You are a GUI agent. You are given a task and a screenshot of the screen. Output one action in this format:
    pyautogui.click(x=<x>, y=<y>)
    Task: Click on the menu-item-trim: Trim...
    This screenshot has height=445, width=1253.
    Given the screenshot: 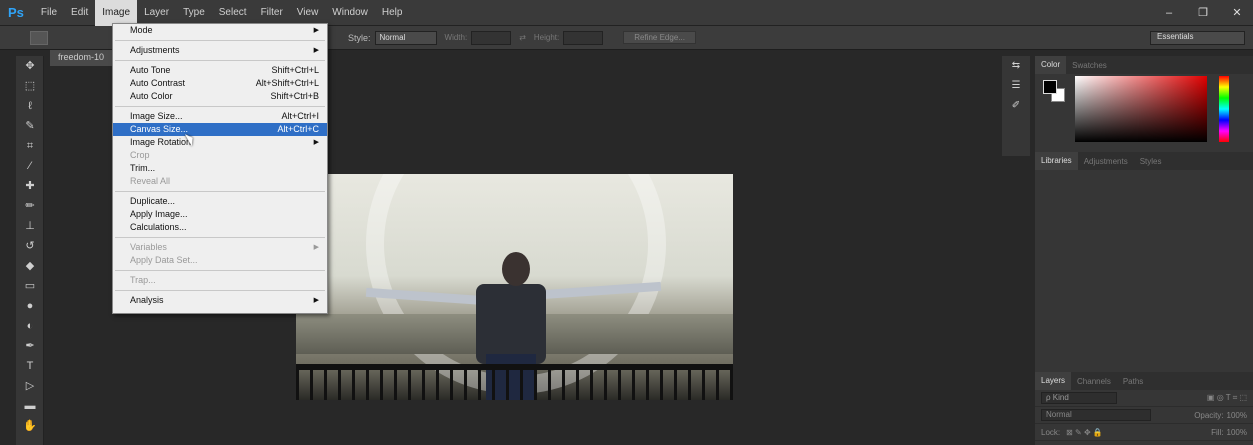 What is the action you would take?
    pyautogui.click(x=220, y=168)
    